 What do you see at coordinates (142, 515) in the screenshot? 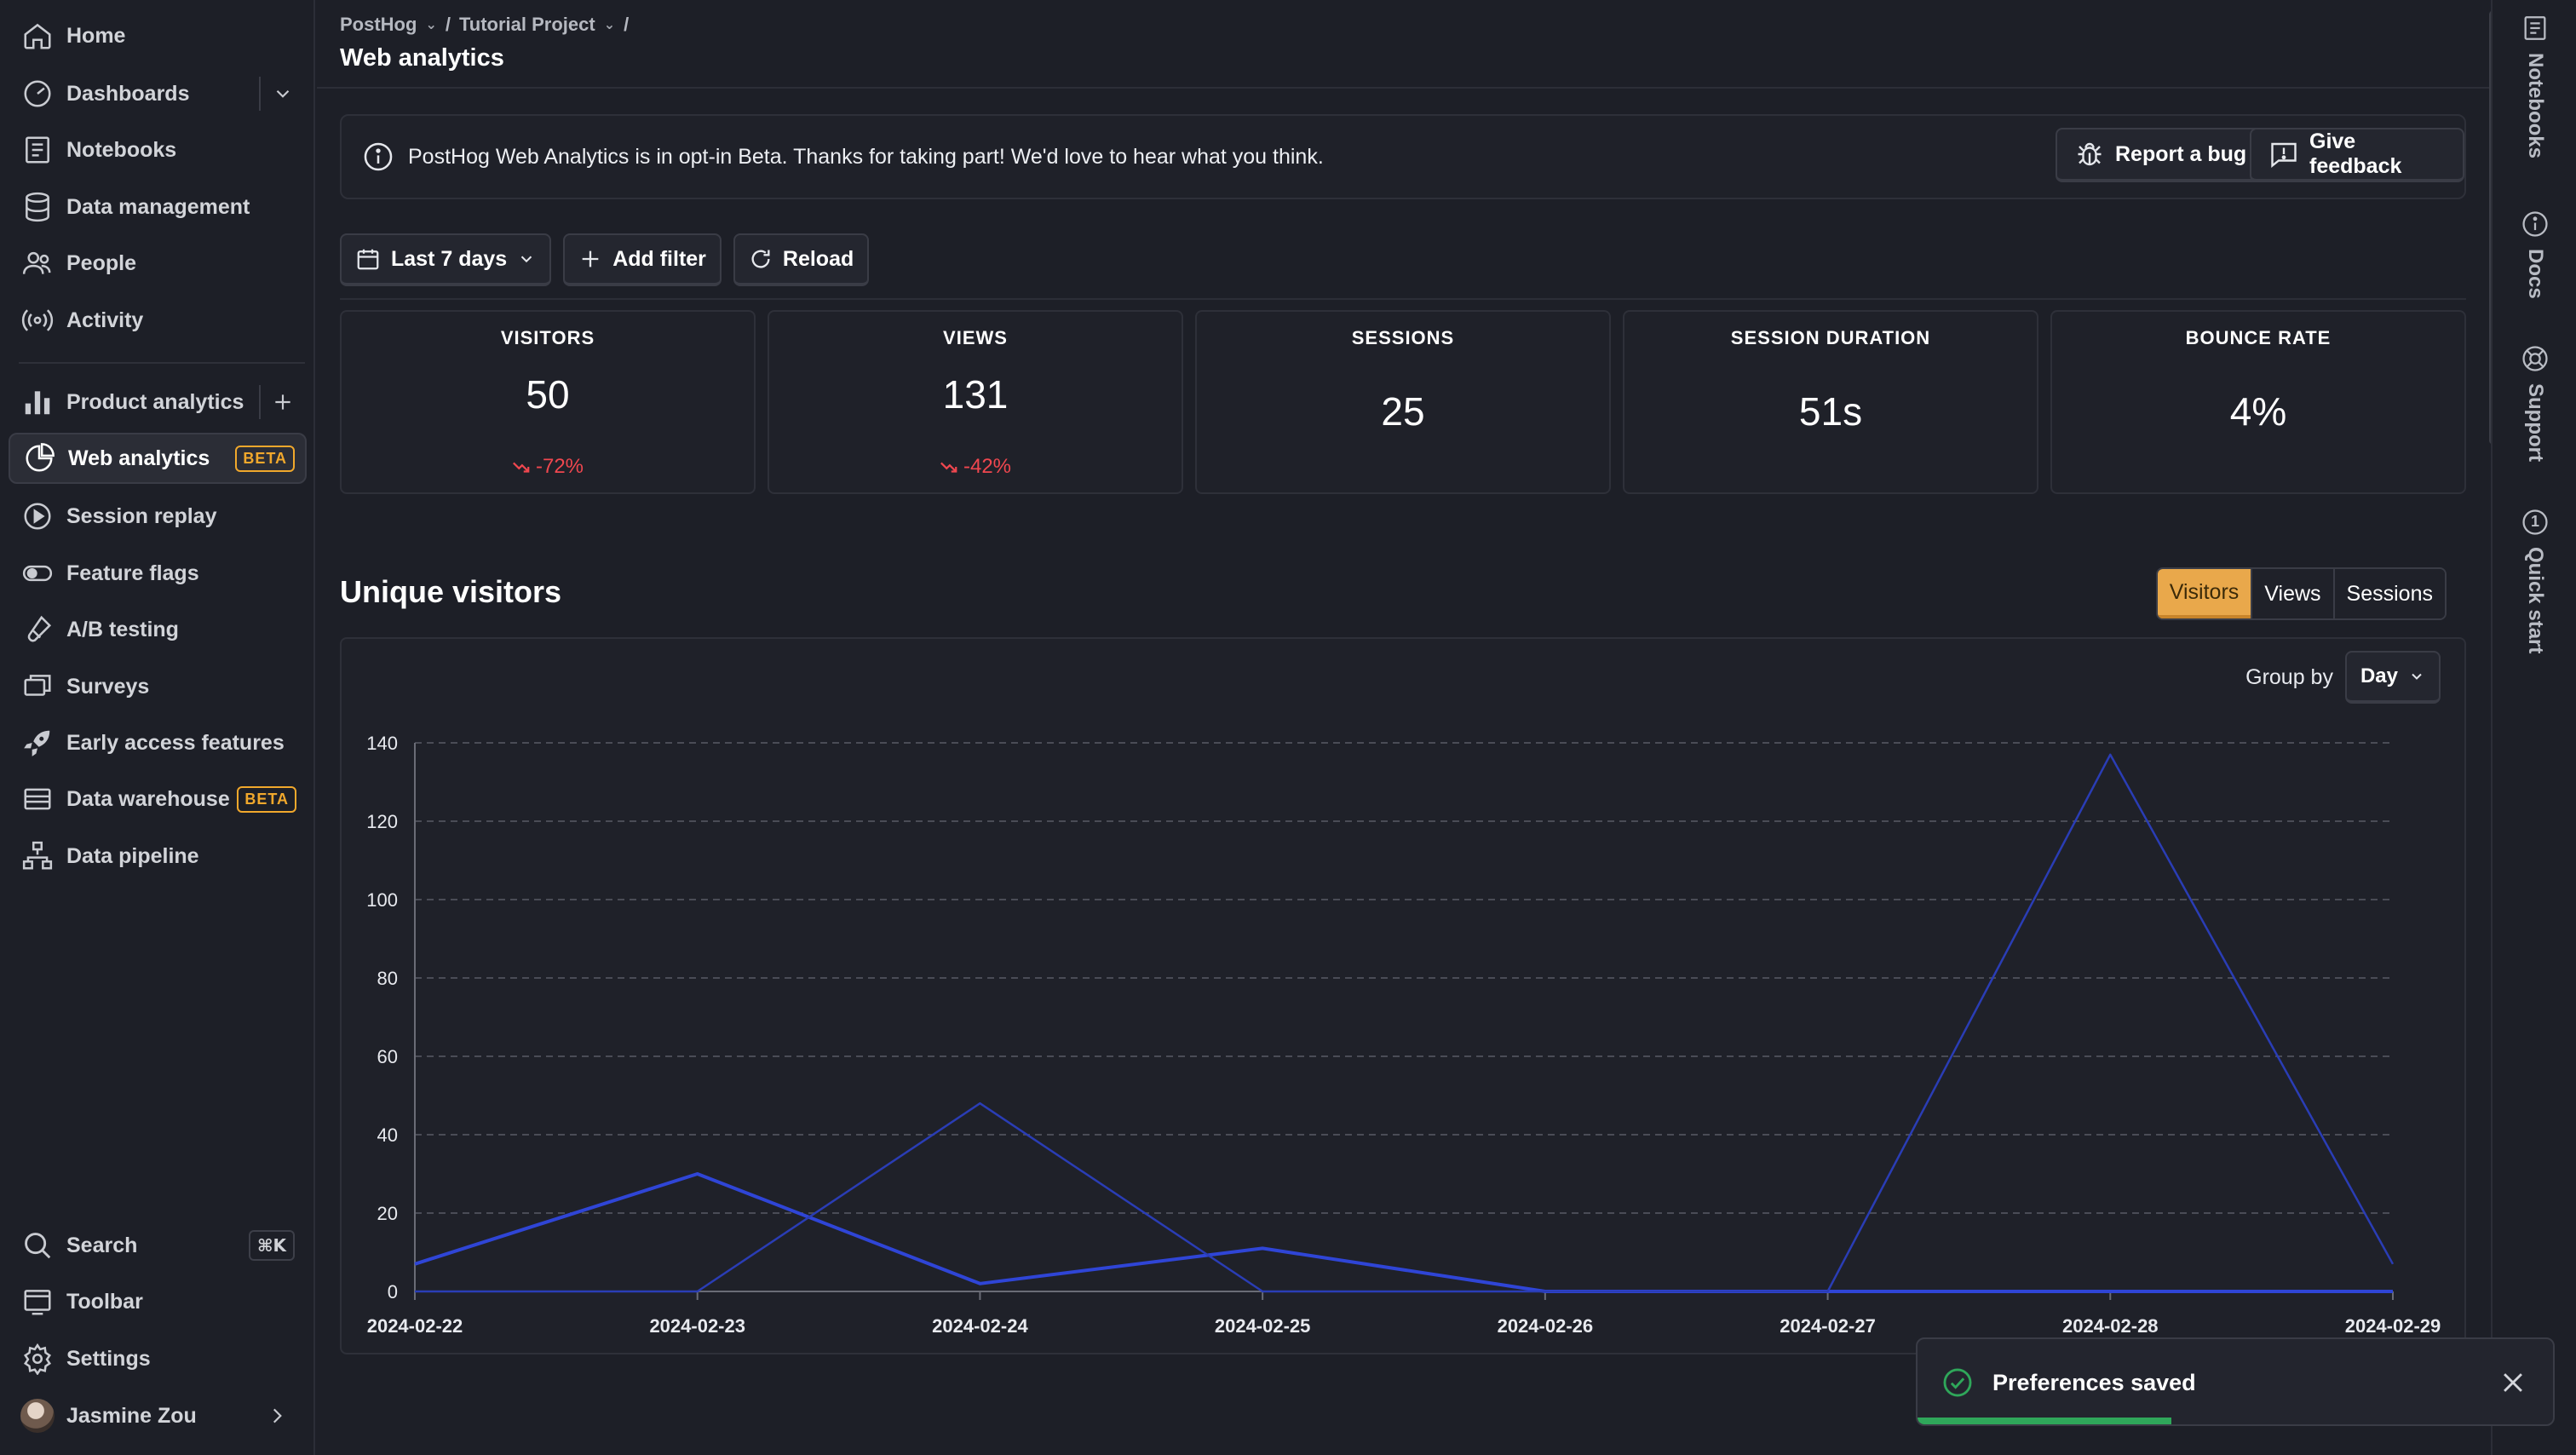
I see `sidebar-item-label: Session replay` at bounding box center [142, 515].